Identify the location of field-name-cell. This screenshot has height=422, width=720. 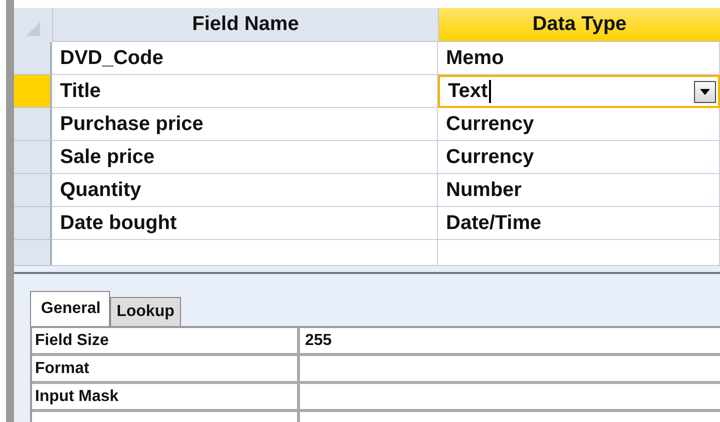
(245, 253).